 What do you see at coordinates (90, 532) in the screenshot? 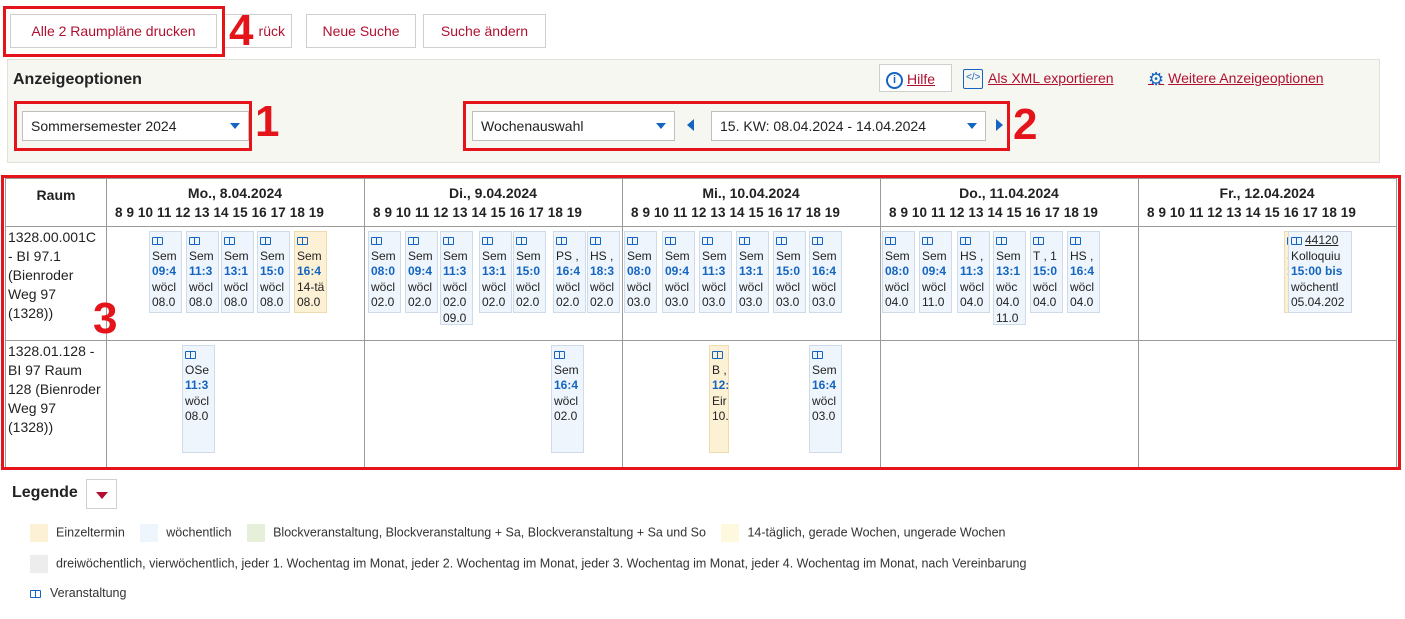
I see `legend-label: Einzeltermin` at bounding box center [90, 532].